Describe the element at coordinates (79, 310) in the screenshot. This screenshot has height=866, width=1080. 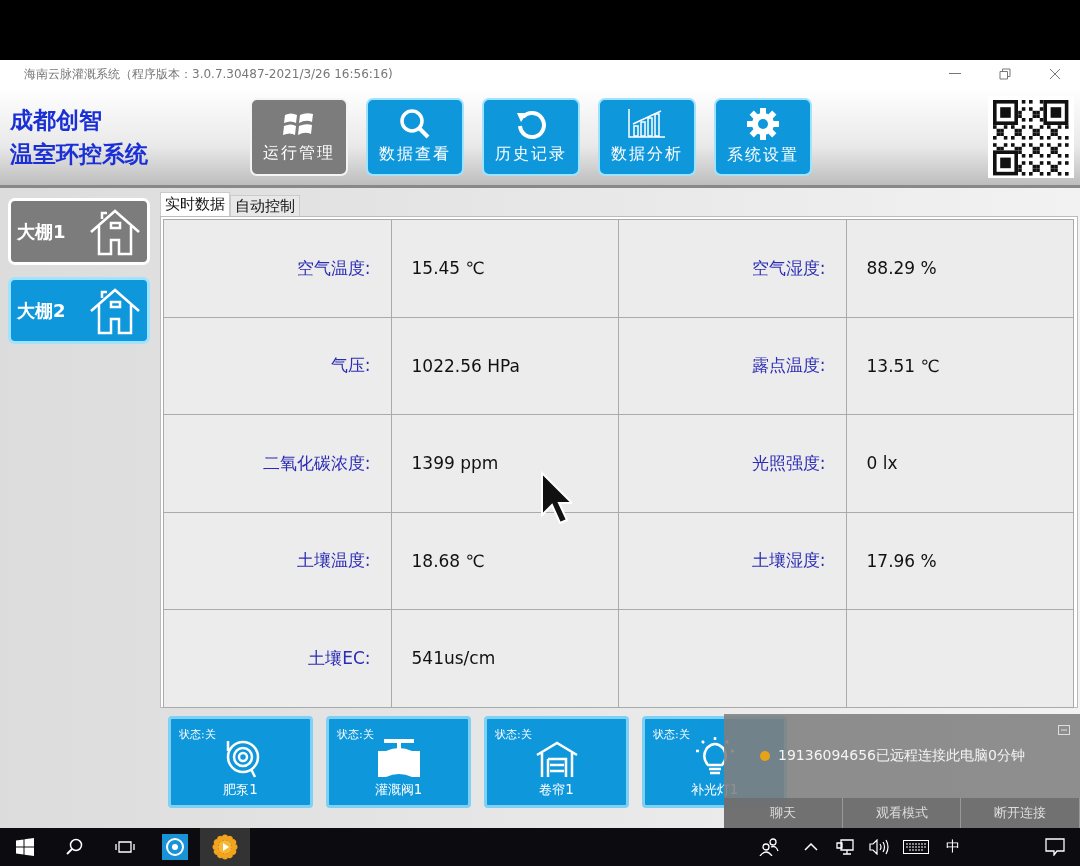
I see `greenhouse-button: 大棚2` at that location.